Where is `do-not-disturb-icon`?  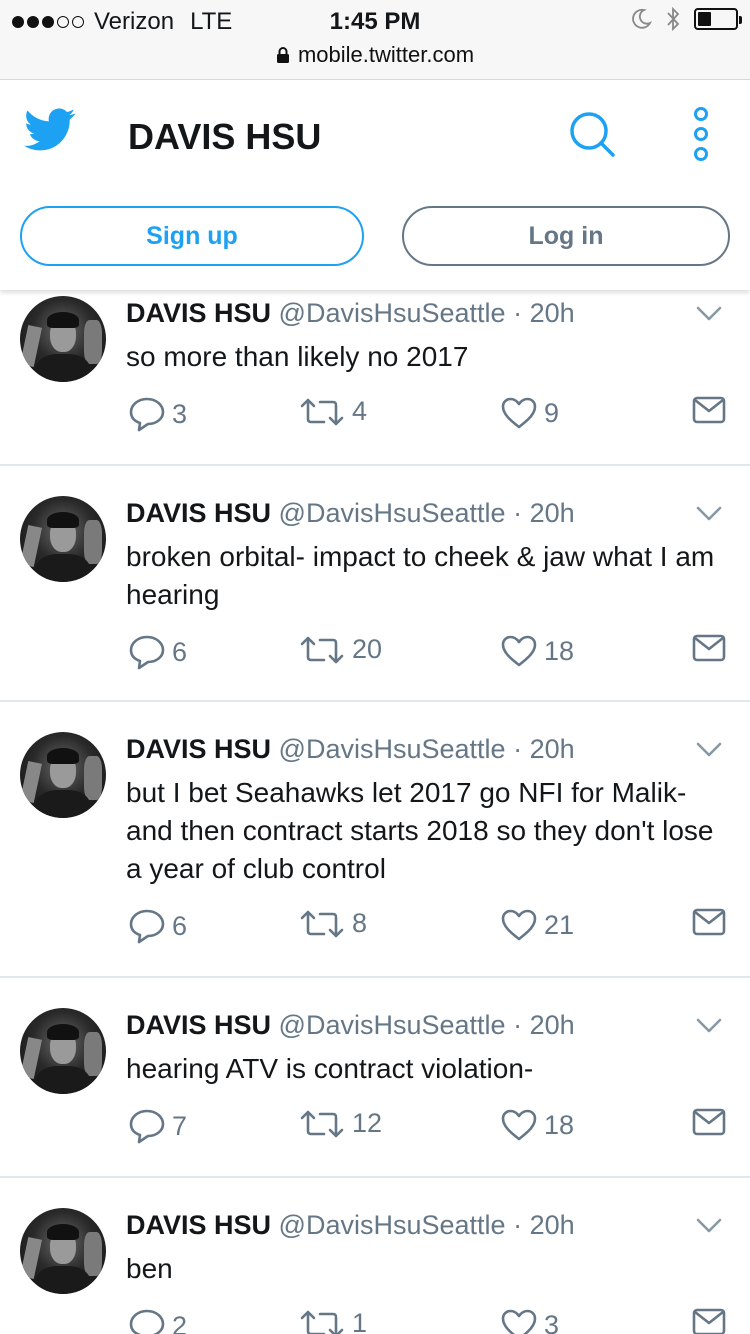 do-not-disturb-icon is located at coordinates (642, 18).